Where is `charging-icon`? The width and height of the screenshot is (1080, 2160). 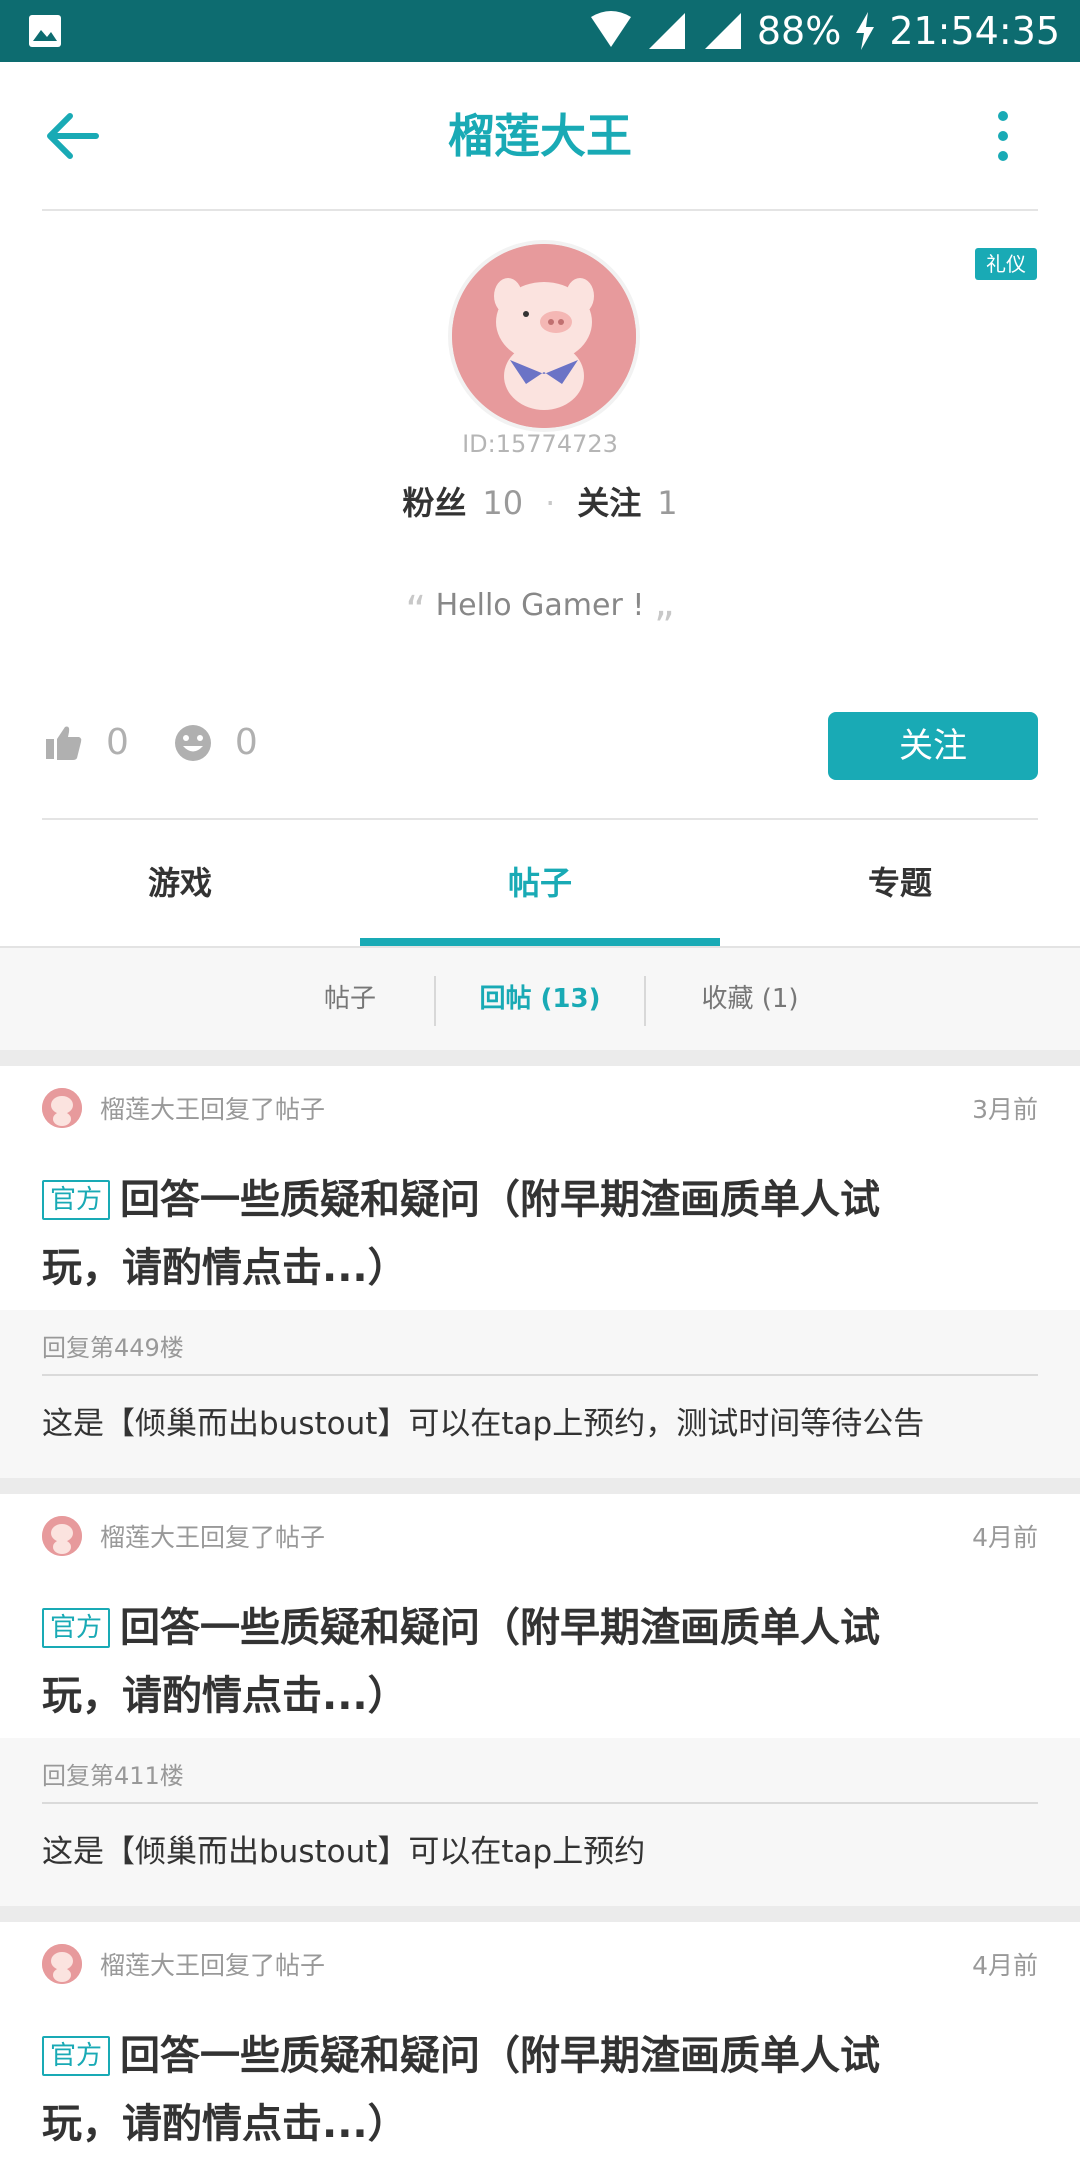
charging-icon is located at coordinates (865, 31).